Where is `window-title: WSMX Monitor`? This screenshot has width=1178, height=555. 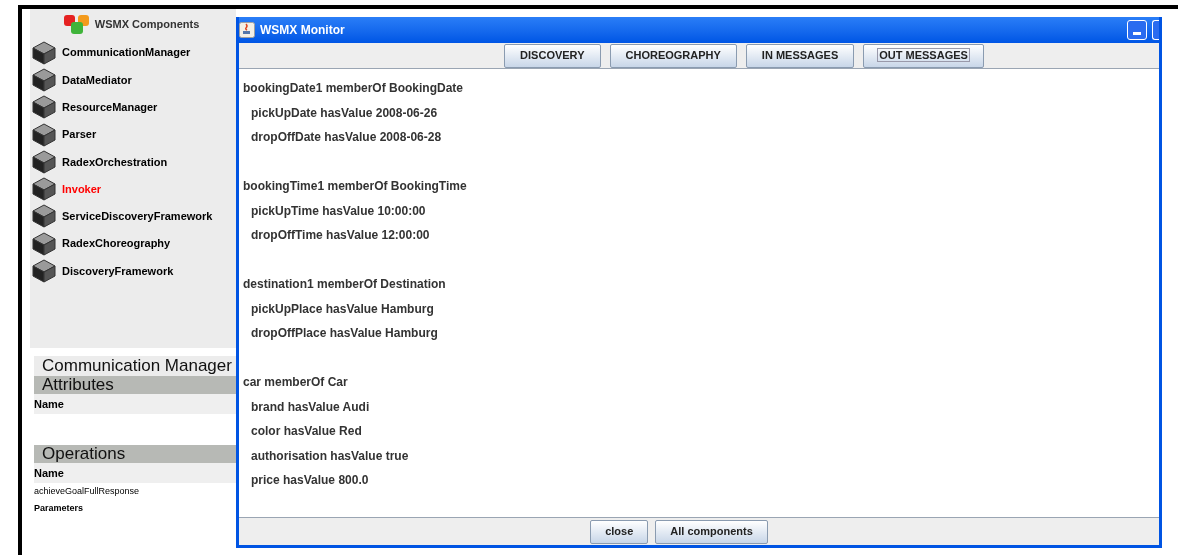 window-title: WSMX Monitor is located at coordinates (303, 30).